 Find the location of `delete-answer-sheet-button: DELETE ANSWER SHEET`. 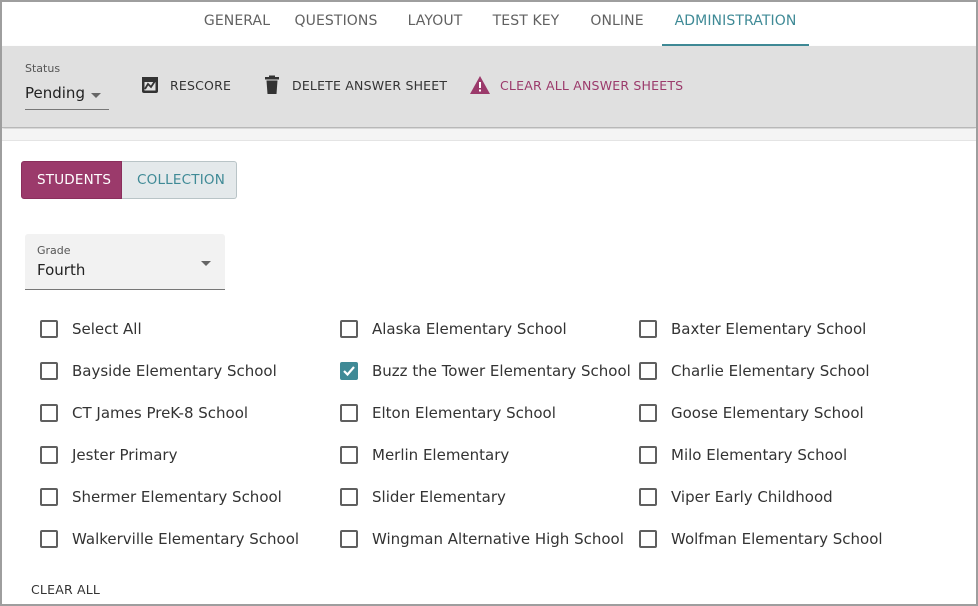

delete-answer-sheet-button: DELETE ANSWER SHEET is located at coordinates (354, 85).